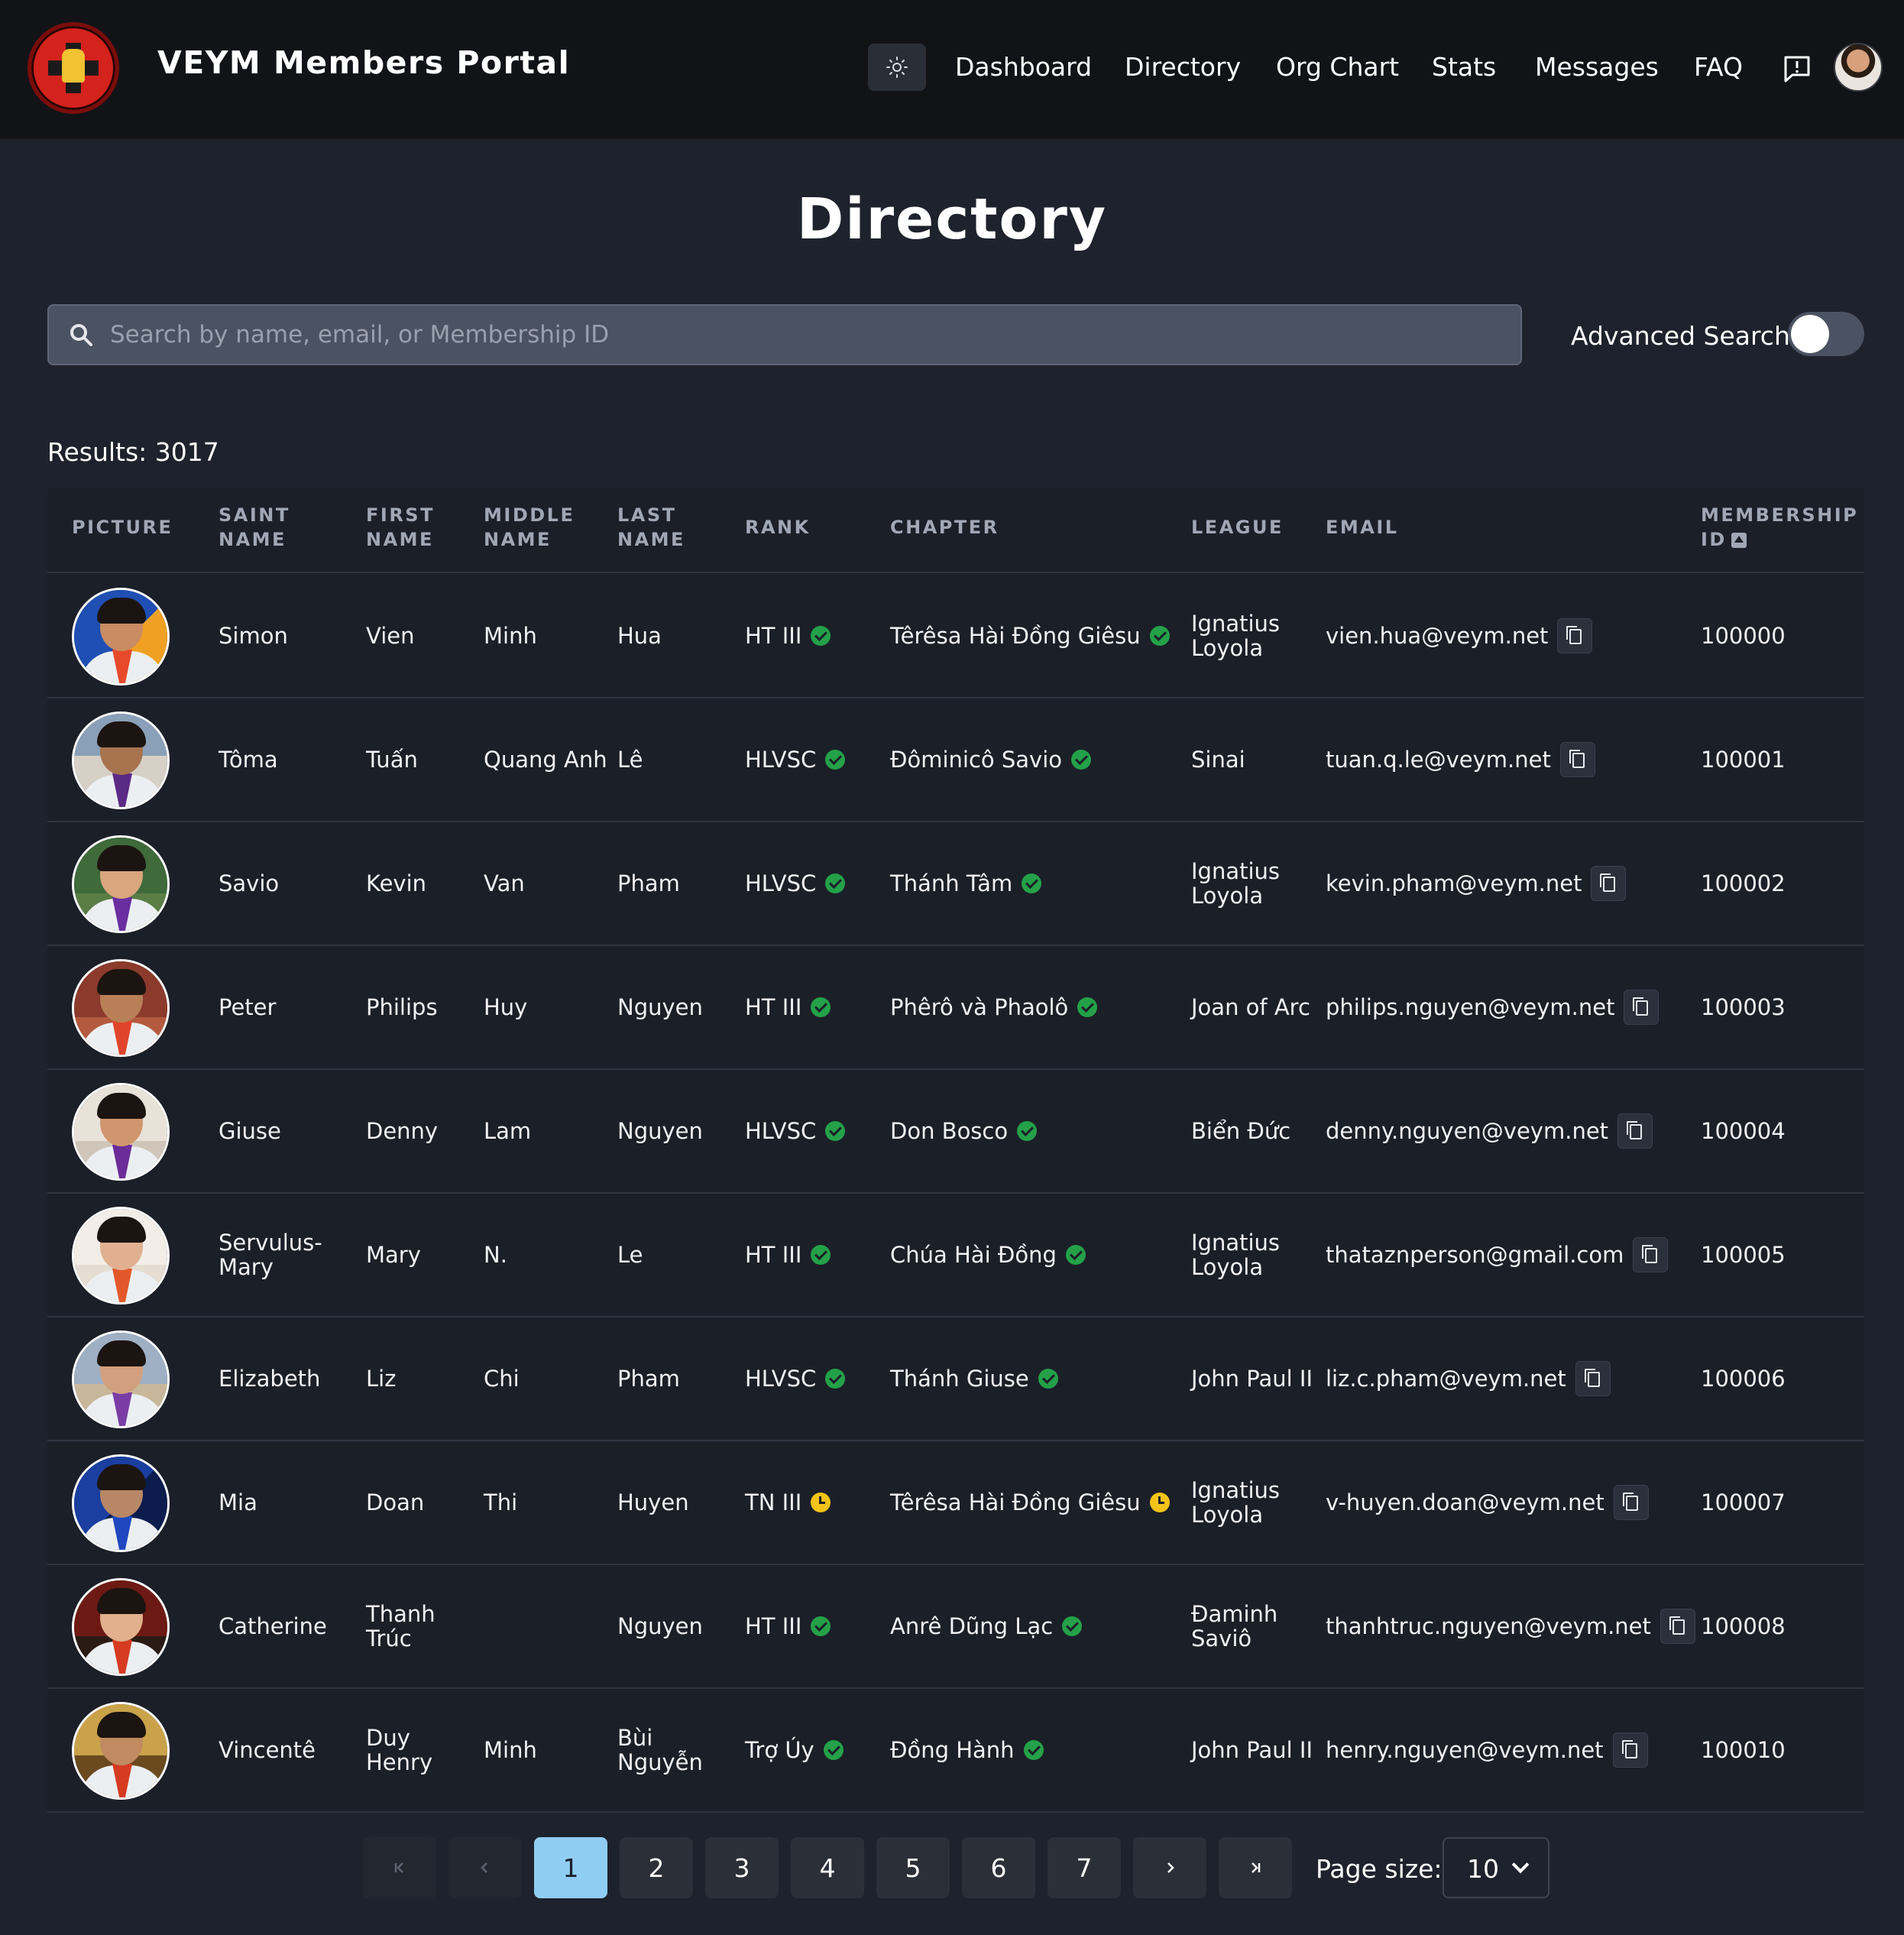 This screenshot has width=1904, height=1935. What do you see at coordinates (1023, 67) in the screenshot?
I see `nav-dashboard: Dashboard` at bounding box center [1023, 67].